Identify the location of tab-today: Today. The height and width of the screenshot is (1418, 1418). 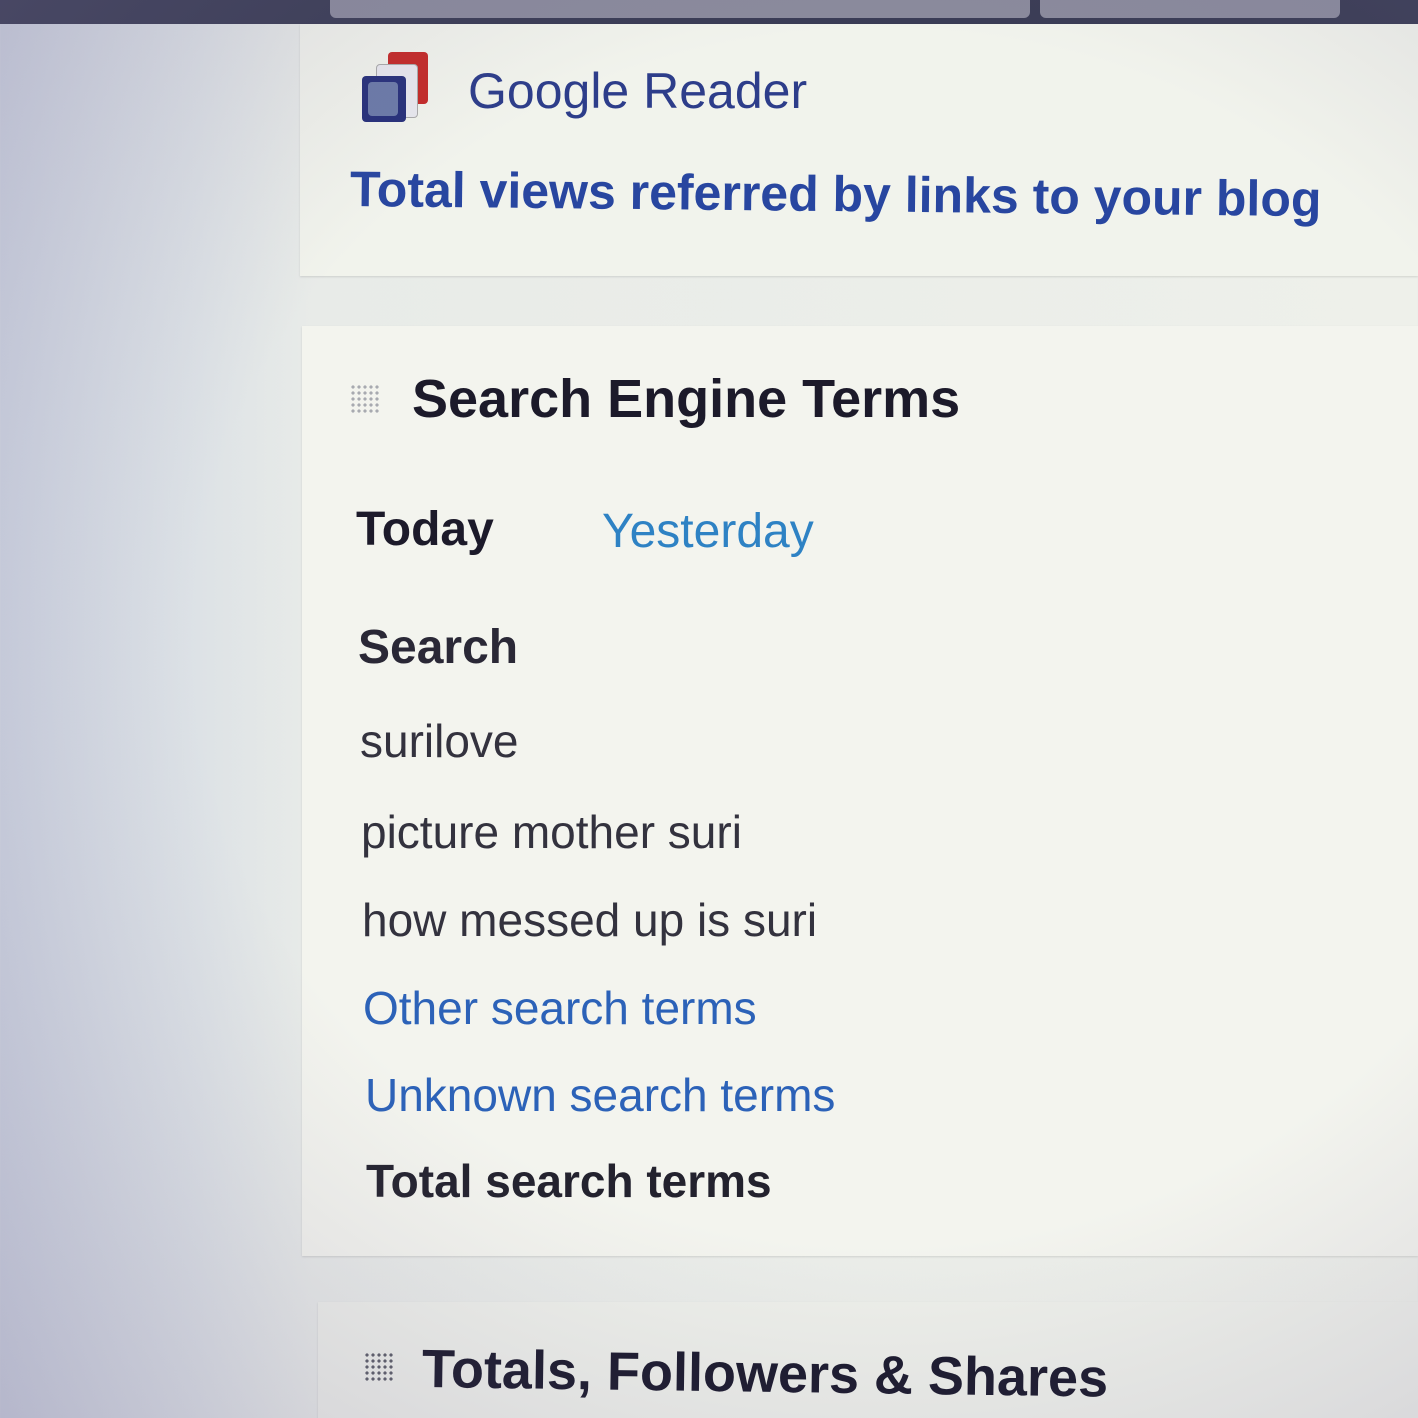
(425, 529).